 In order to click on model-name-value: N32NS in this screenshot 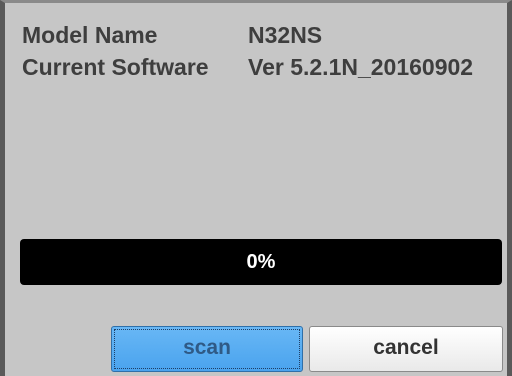, I will do `click(285, 35)`.